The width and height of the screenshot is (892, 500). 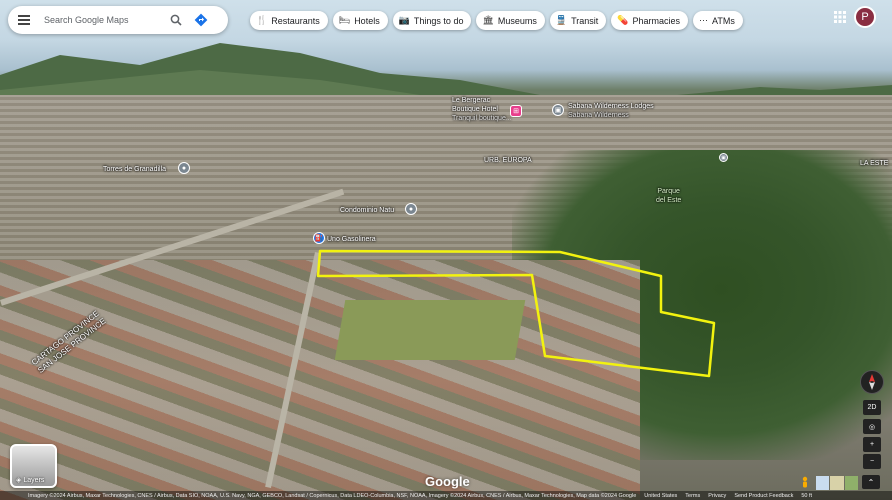 I want to click on tilt-2d-button: 2D, so click(x=872, y=407).